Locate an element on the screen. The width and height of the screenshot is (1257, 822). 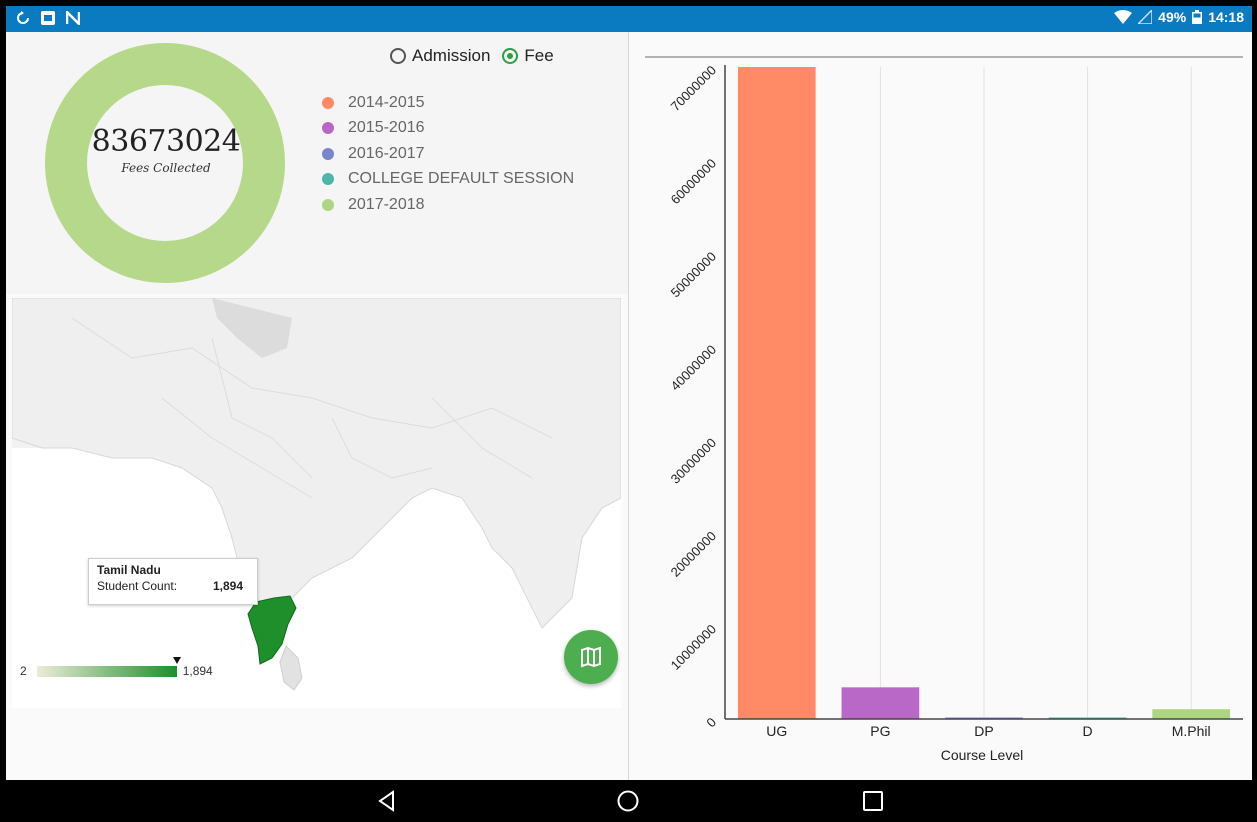
legend-label: 2015-2016 is located at coordinates (386, 128).